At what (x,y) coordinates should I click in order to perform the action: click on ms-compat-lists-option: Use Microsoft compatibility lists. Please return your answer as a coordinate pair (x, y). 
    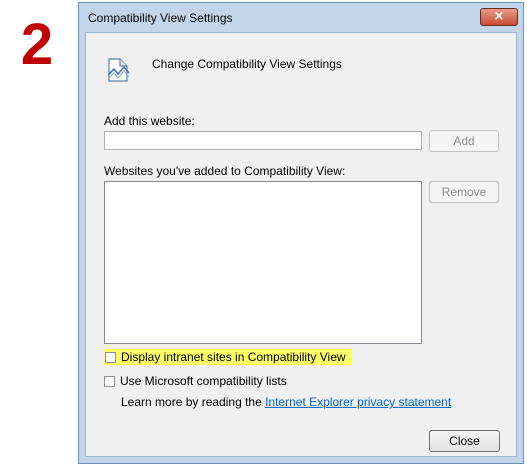
    Looking at the image, I should click on (195, 381).